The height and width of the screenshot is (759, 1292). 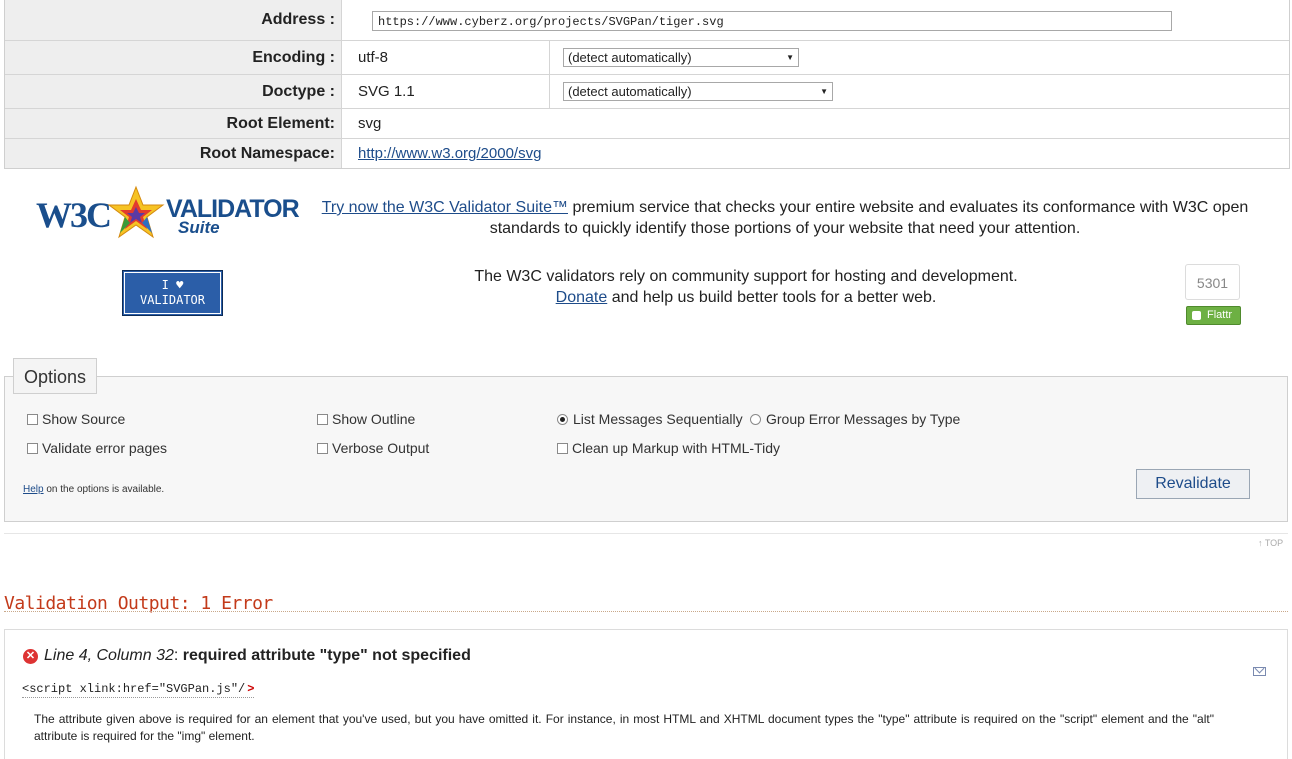 What do you see at coordinates (134, 689) in the screenshot?
I see `error-code-text: <script xlink:href="SVGPan.js"/` at bounding box center [134, 689].